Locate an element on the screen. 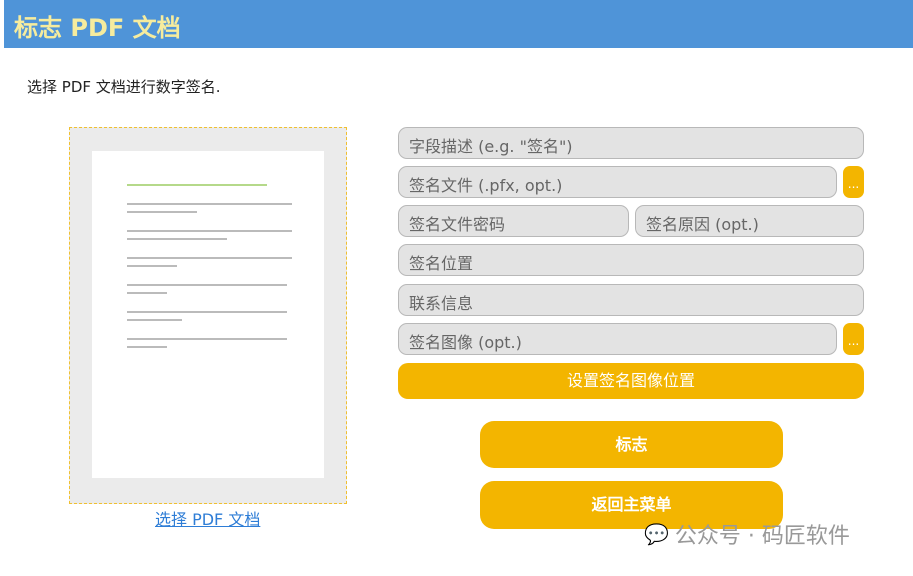  app-title: 标志 PDF 文档 is located at coordinates (97, 28).